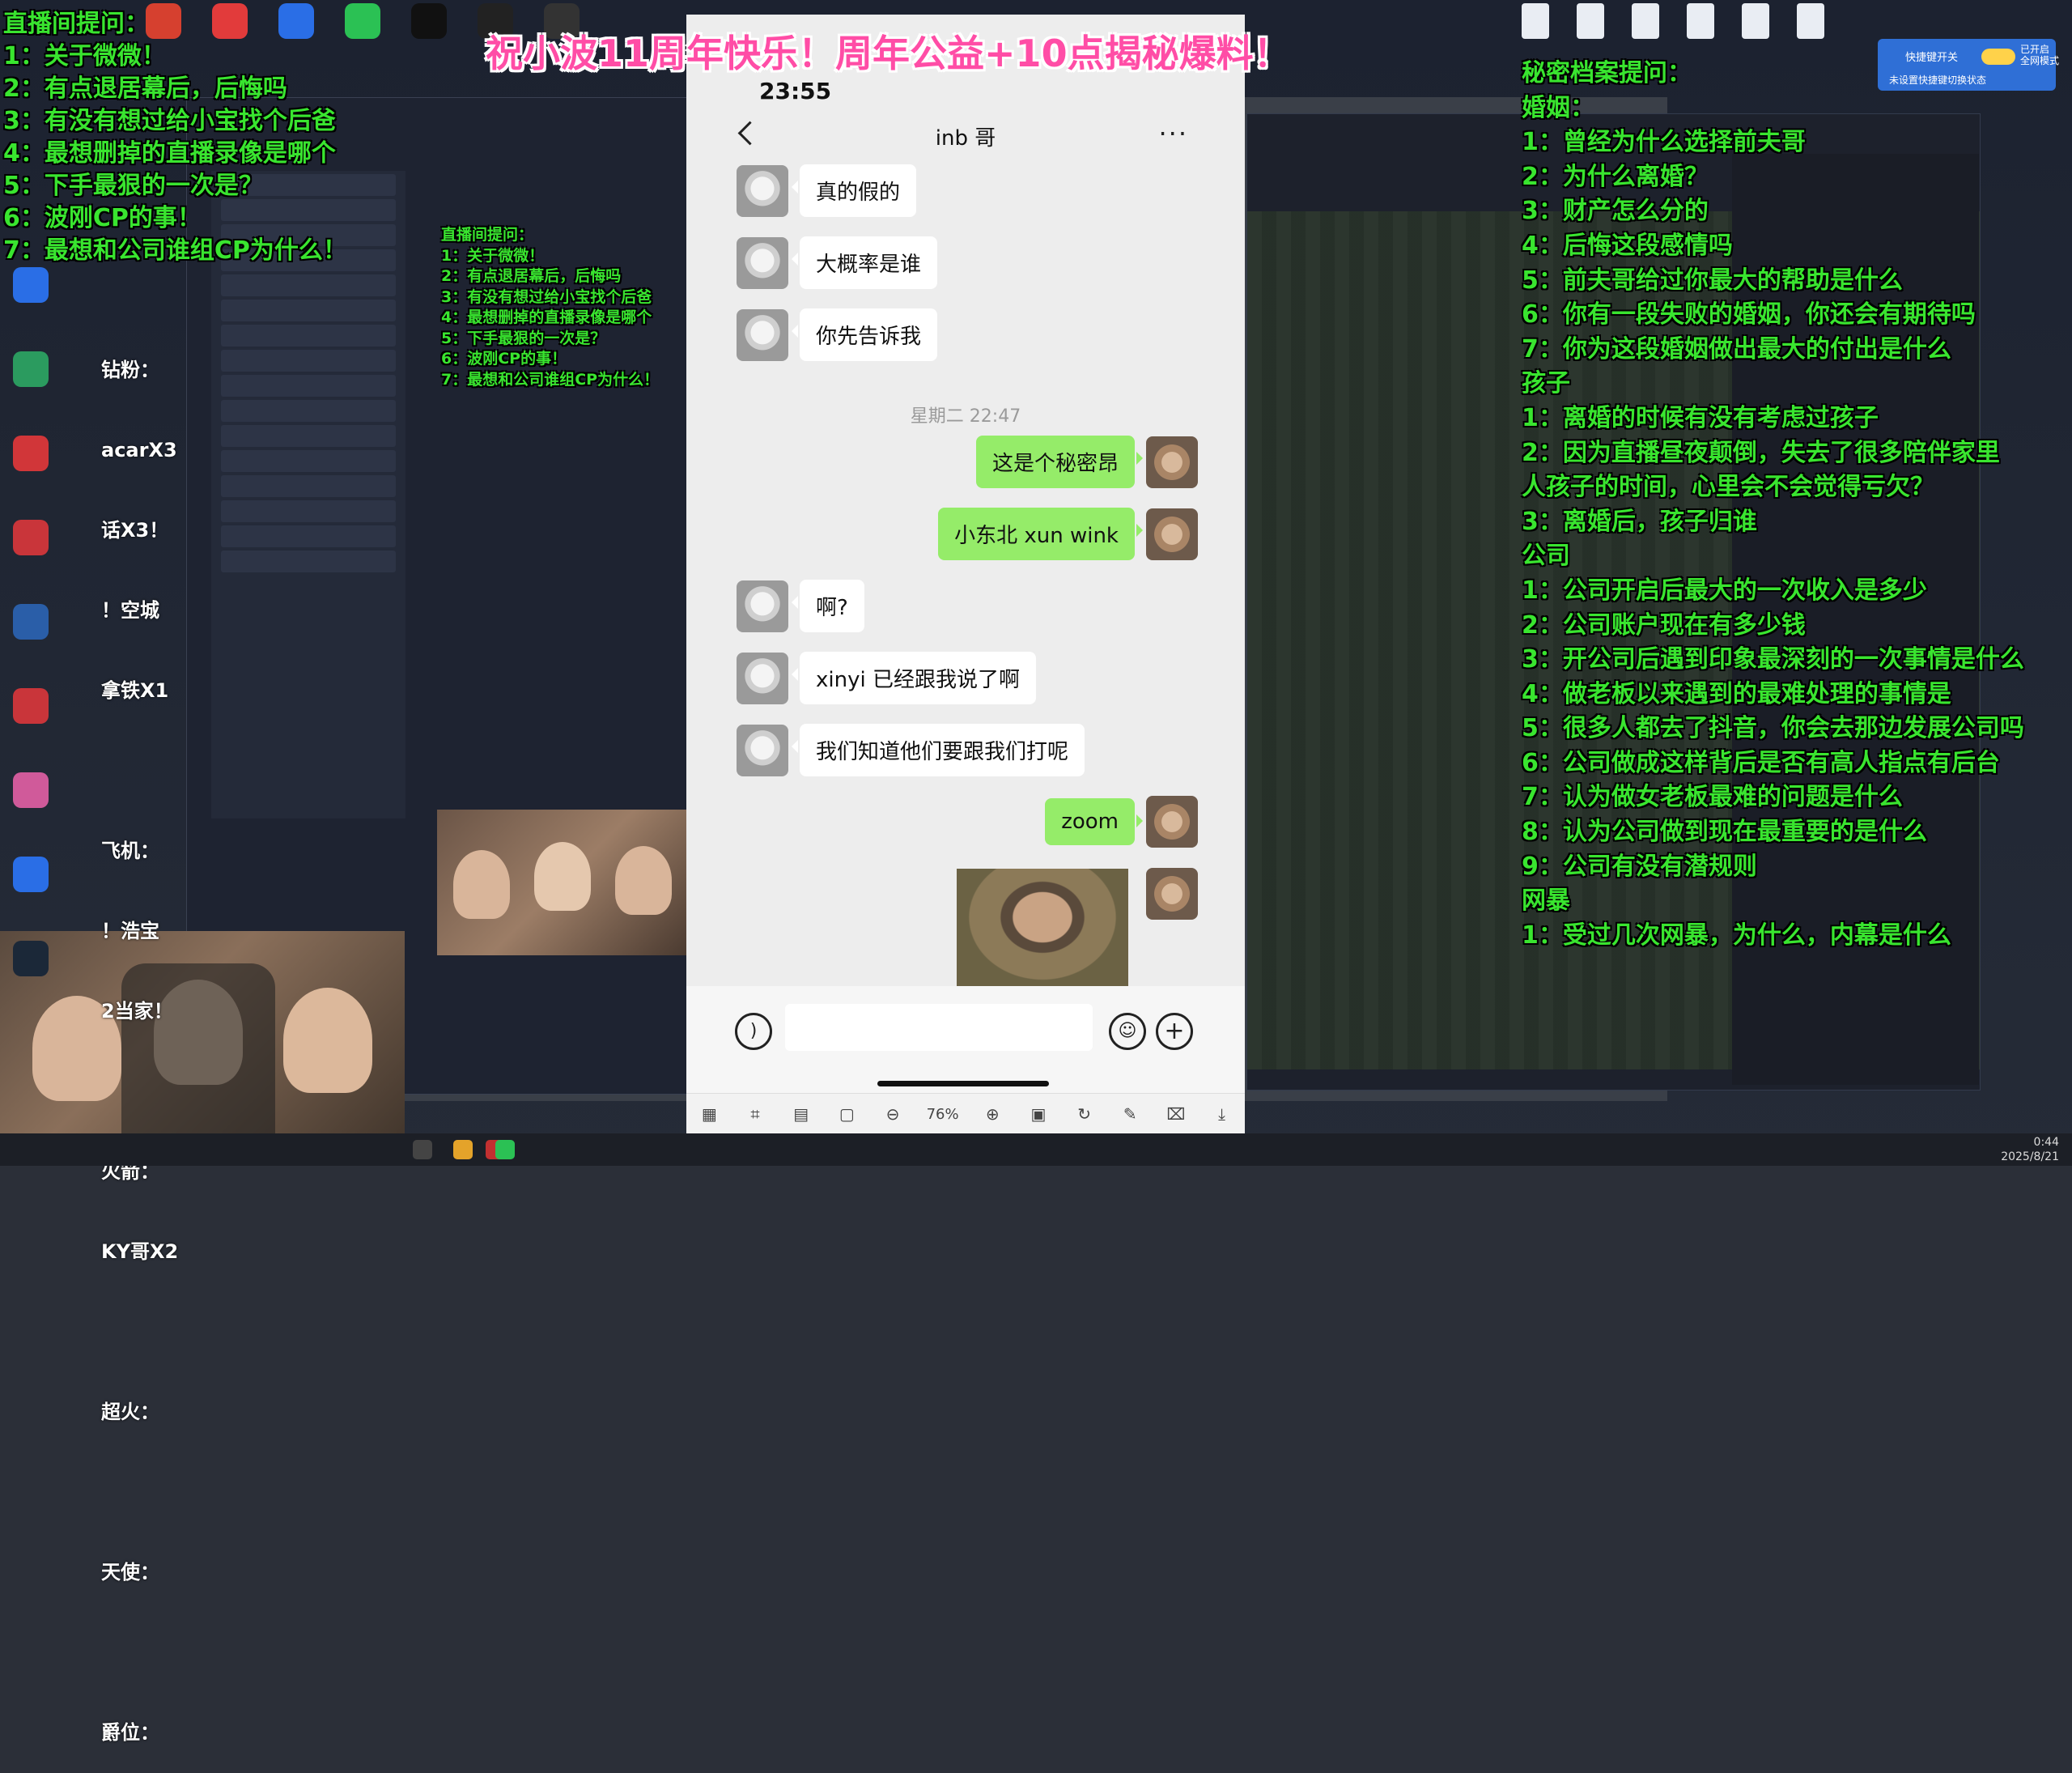 Image resolution: width=2072 pixels, height=1773 pixels. I want to click on message-row: 啊?, so click(800, 606).